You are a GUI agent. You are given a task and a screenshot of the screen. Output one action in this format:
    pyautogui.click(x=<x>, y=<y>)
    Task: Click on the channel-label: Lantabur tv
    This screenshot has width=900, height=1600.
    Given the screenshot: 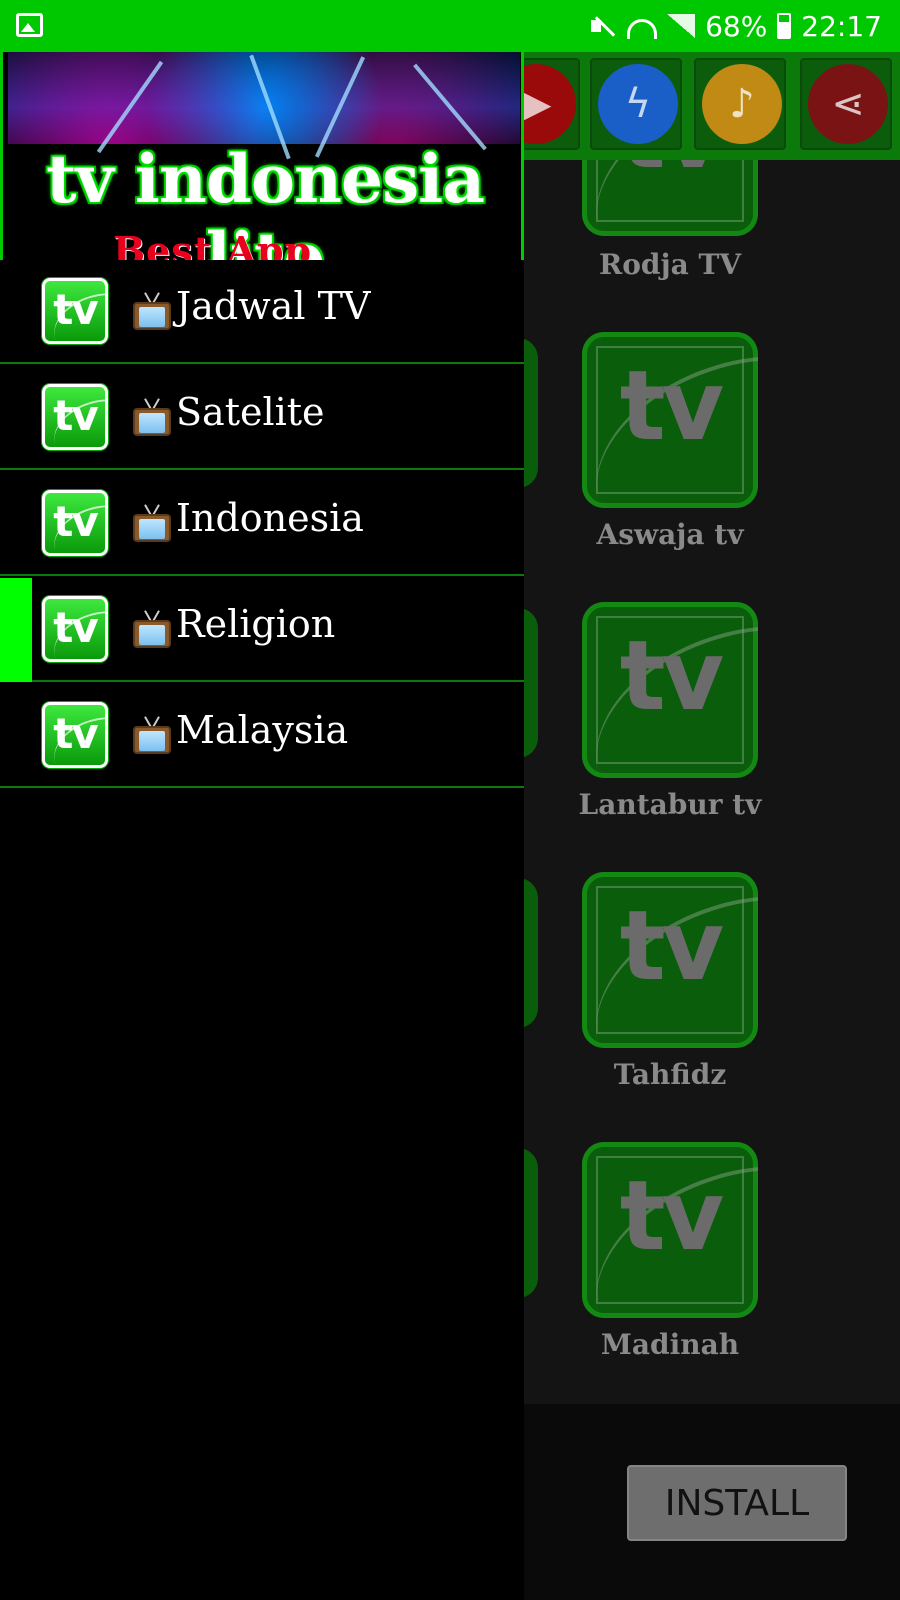 What is the action you would take?
    pyautogui.click(x=670, y=804)
    